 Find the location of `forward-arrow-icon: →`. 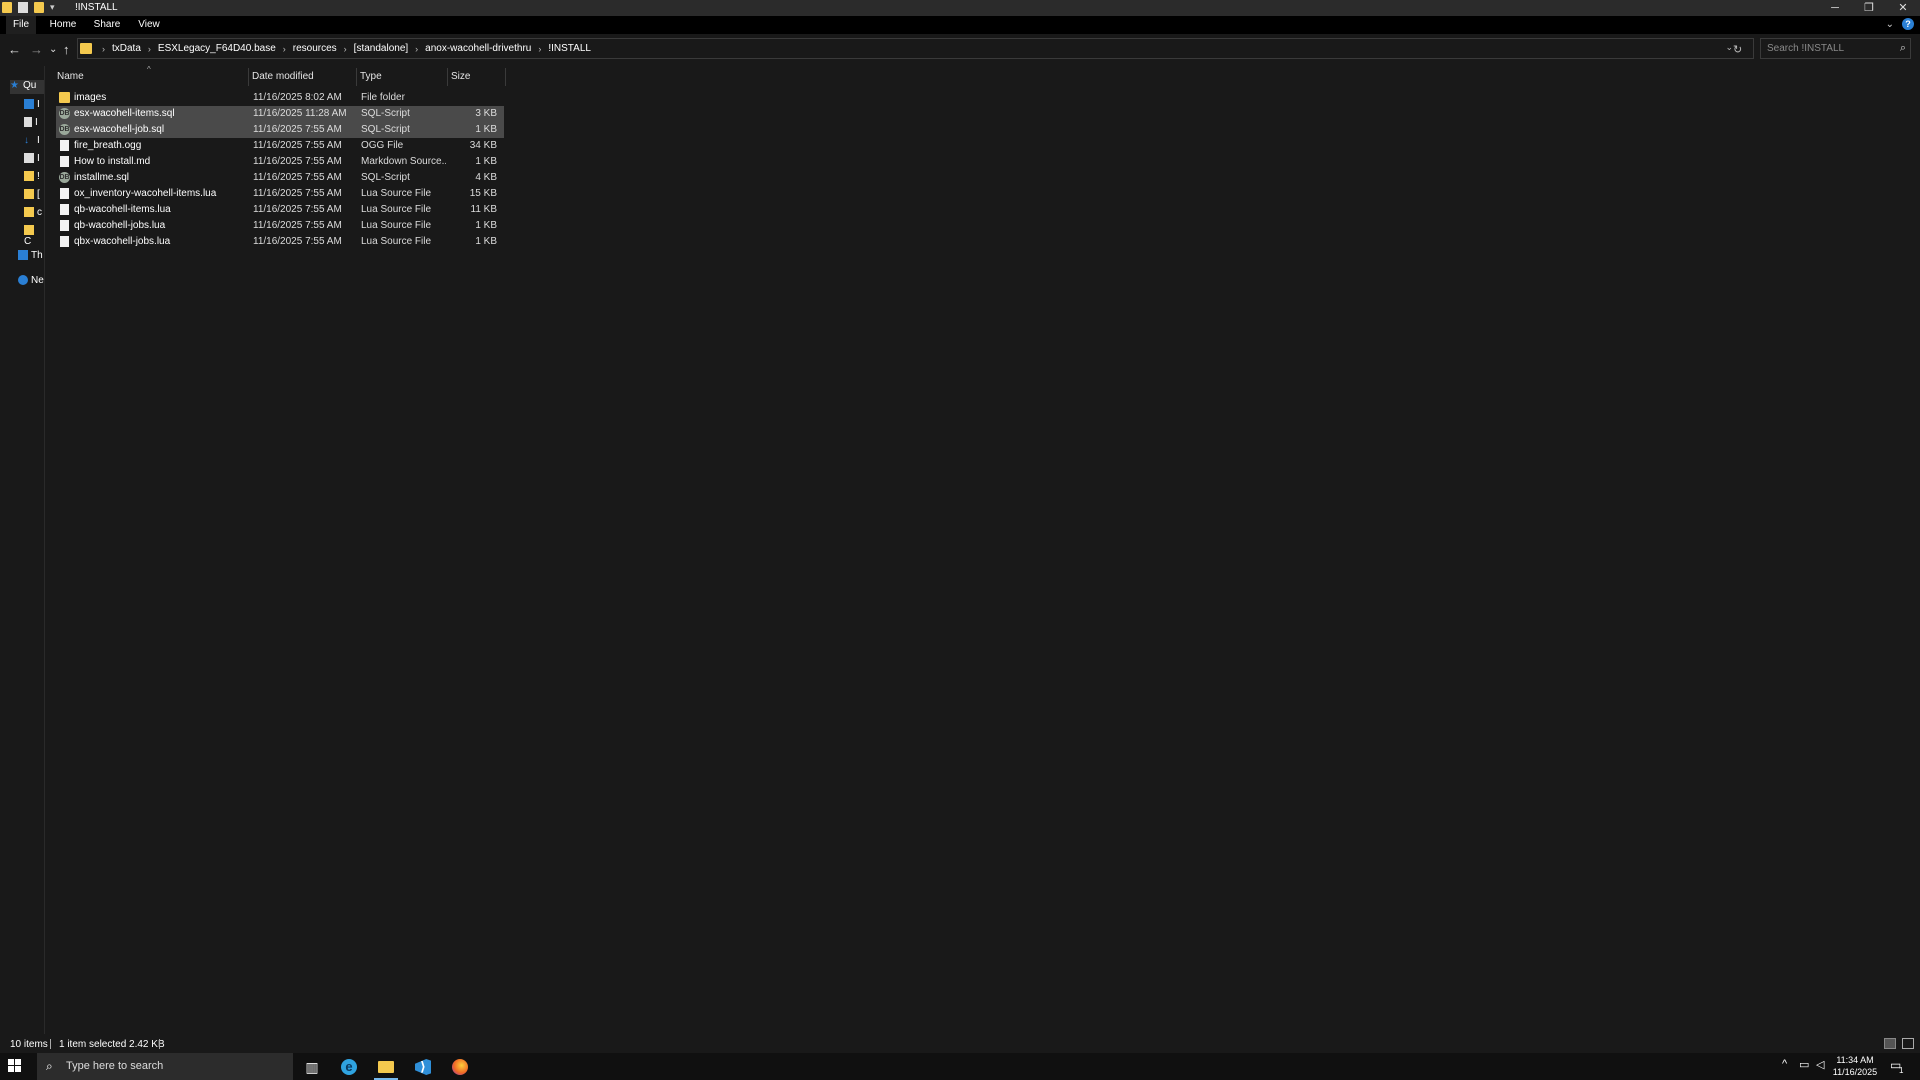

forward-arrow-icon: → is located at coordinates (36, 50).